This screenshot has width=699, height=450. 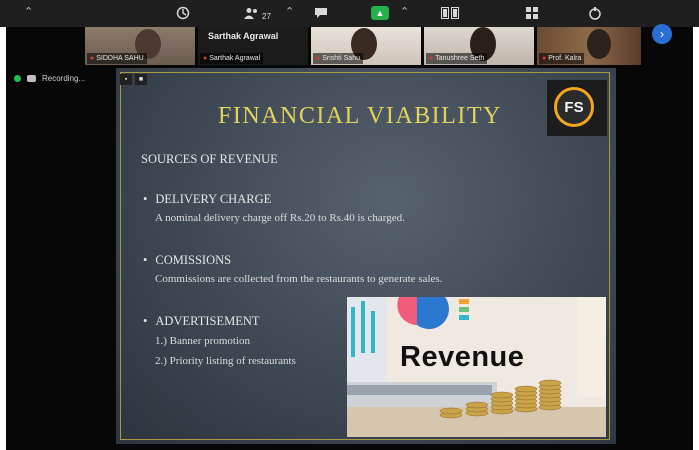 I want to click on advertisement-item-2: 2.) Priority listing of restaurants, so click(x=225, y=361).